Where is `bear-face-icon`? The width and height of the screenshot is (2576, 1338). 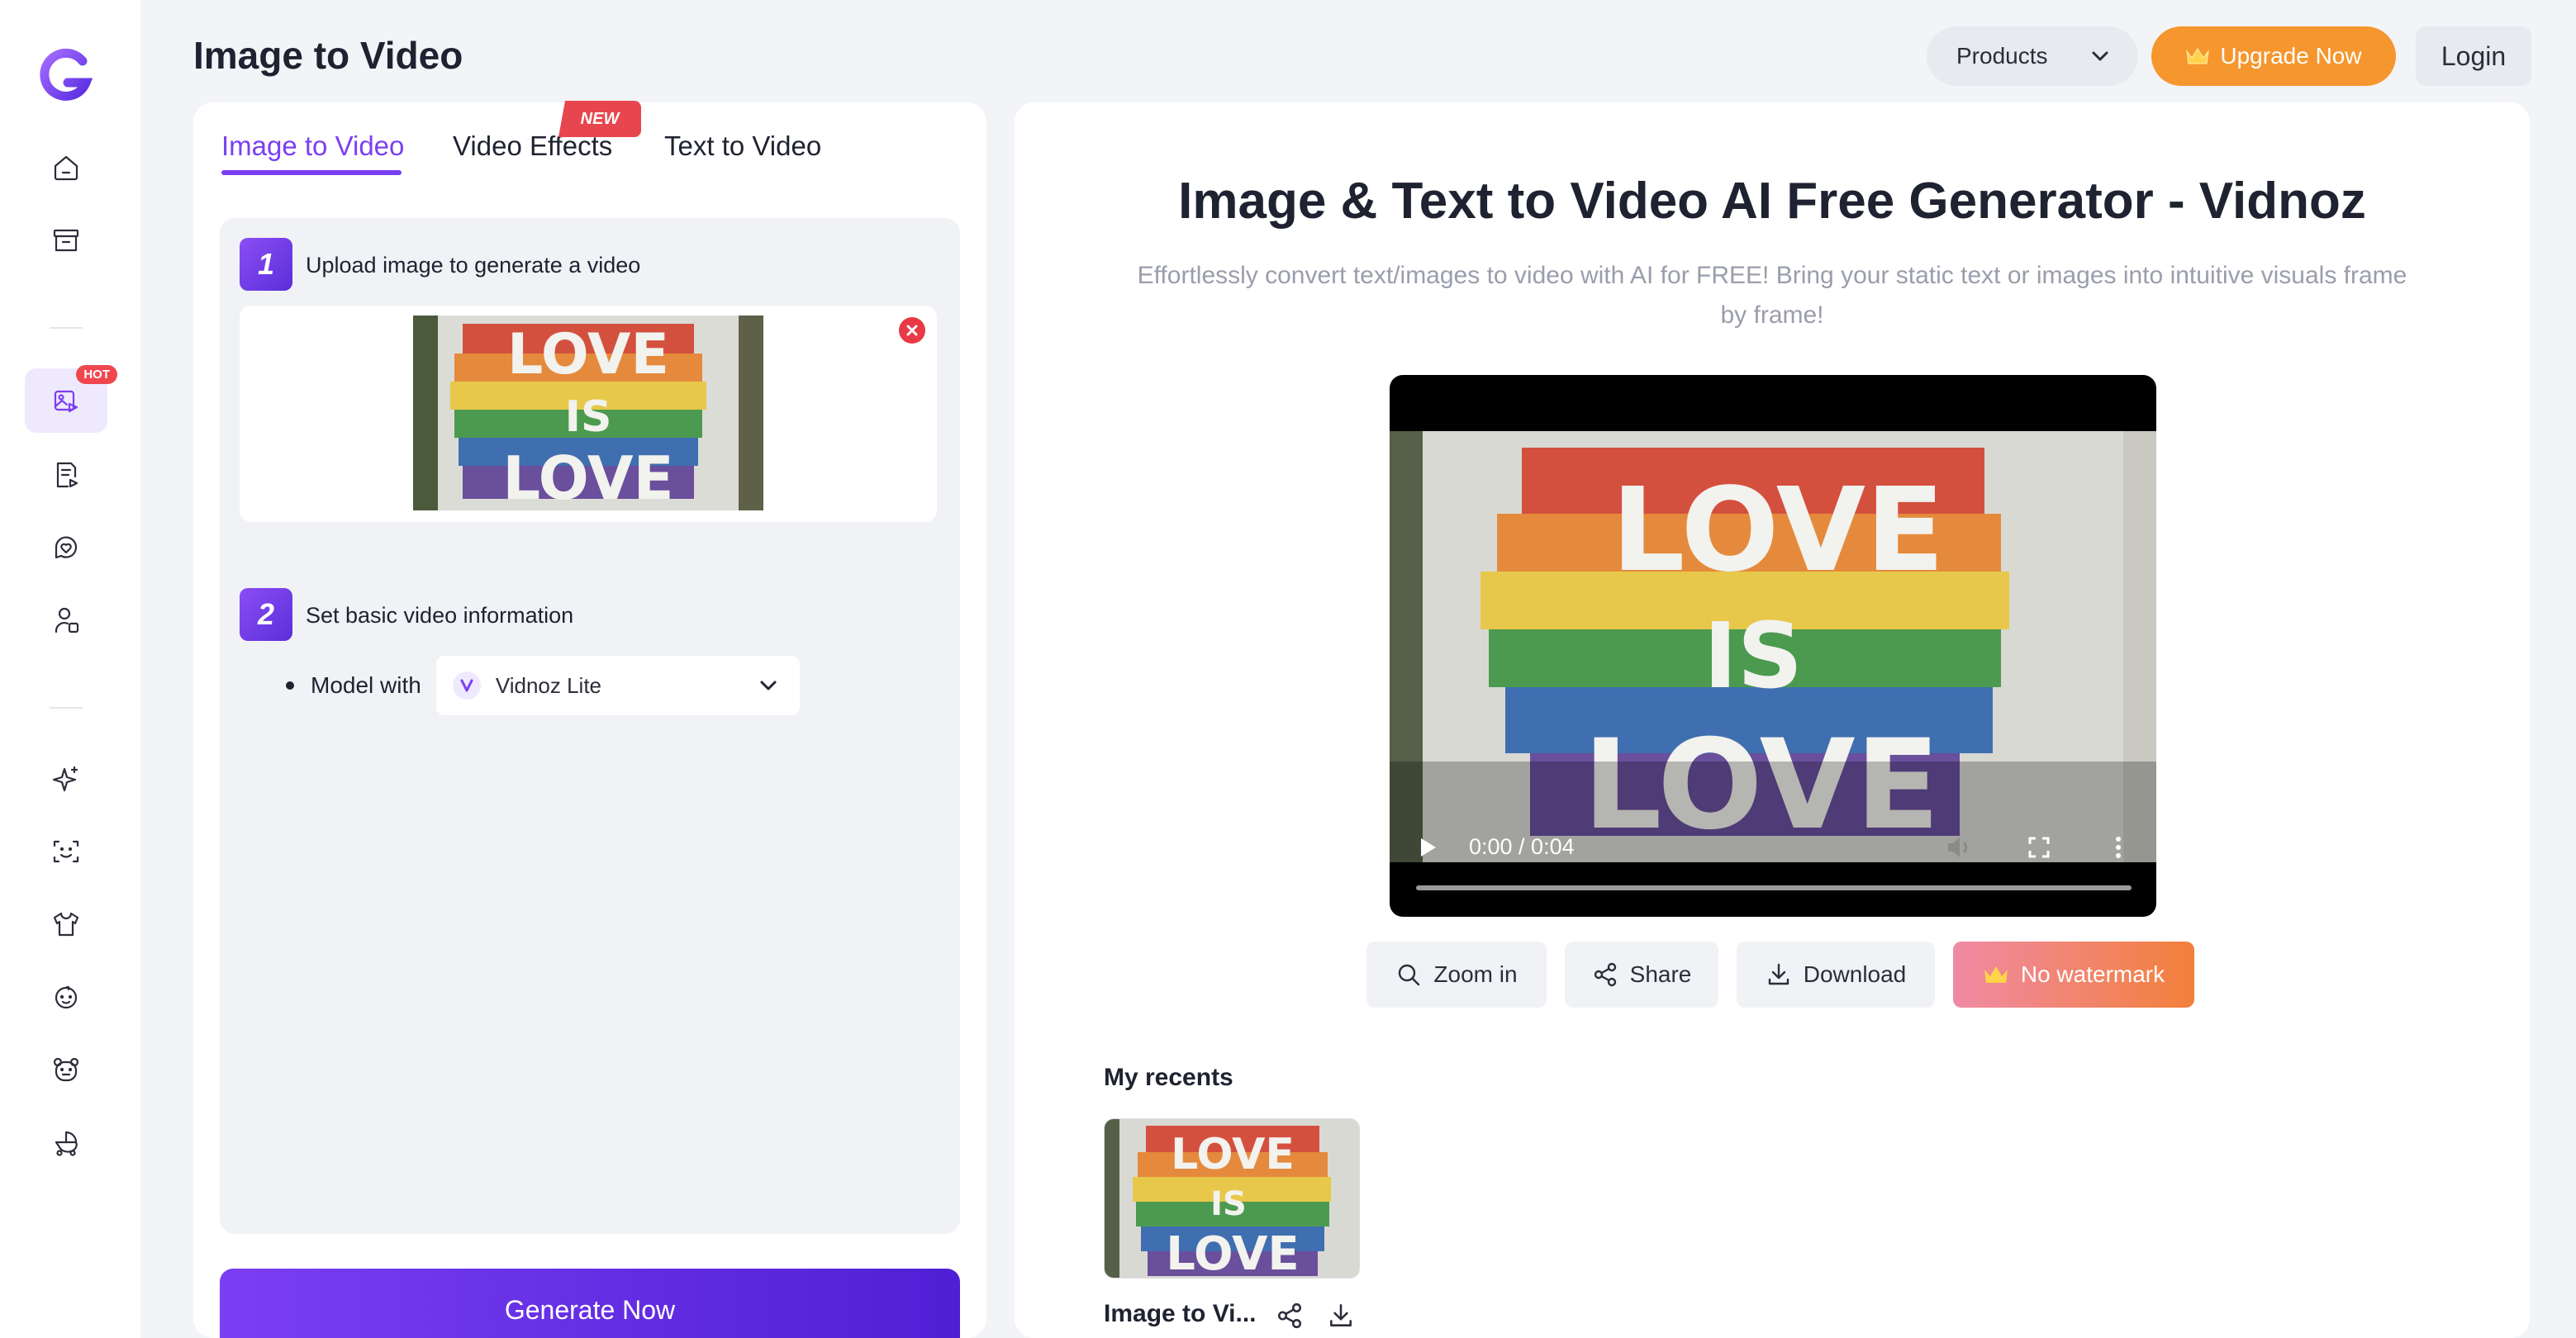
bear-face-icon is located at coordinates (66, 1069).